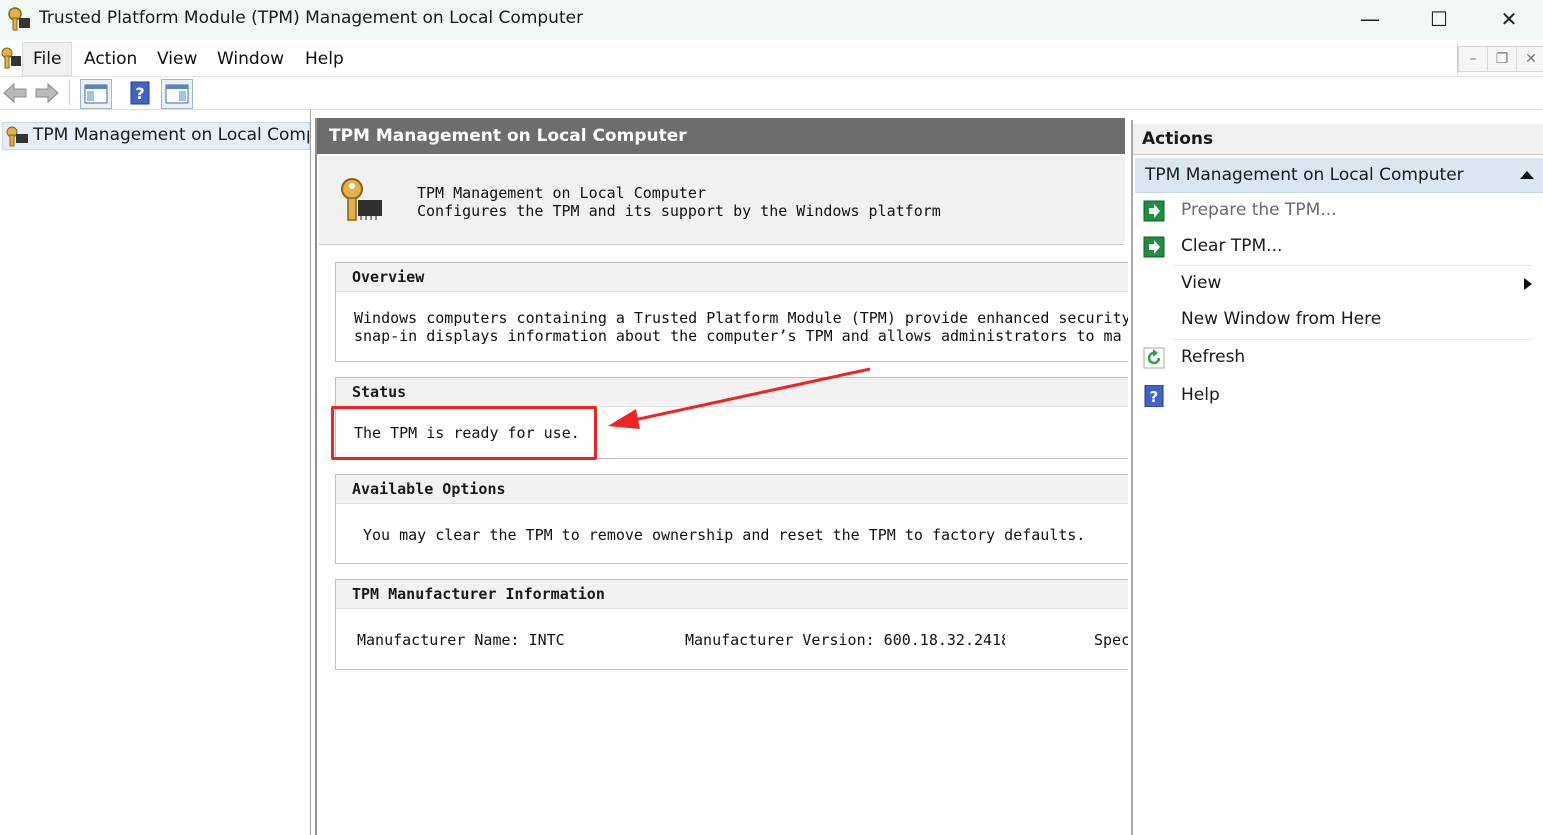 This screenshot has width=1543, height=835. What do you see at coordinates (1527, 175) in the screenshot?
I see `collapse-up-icon` at bounding box center [1527, 175].